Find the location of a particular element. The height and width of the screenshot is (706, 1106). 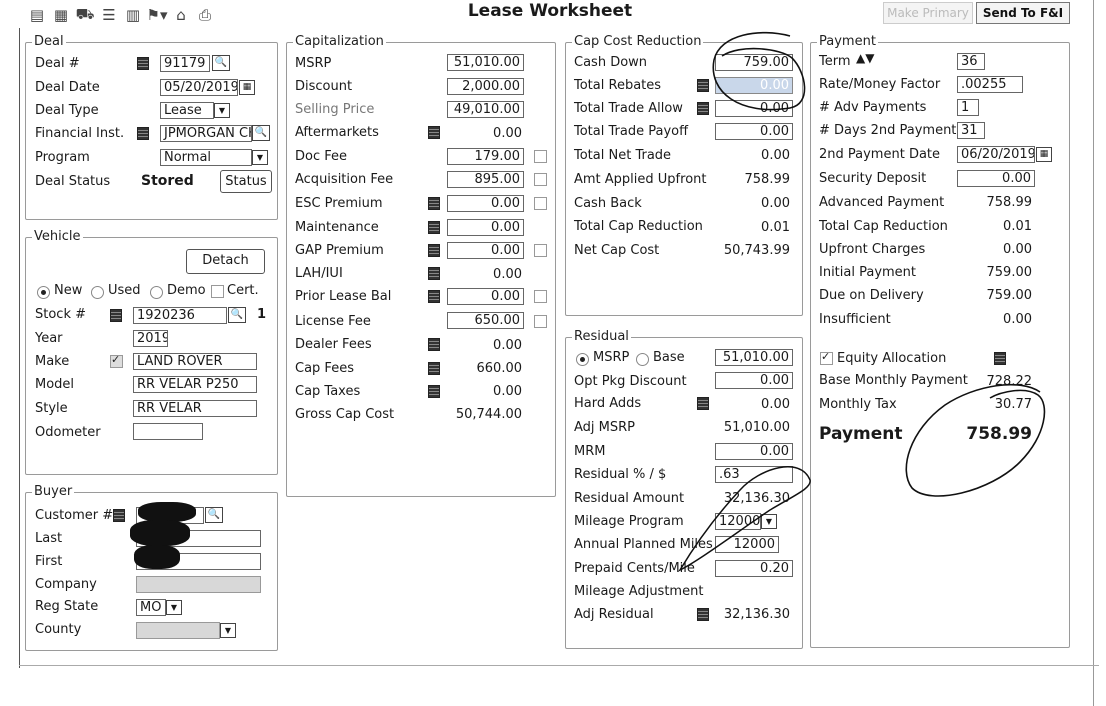

dealer-fees-list-icon is located at coordinates (434, 344).